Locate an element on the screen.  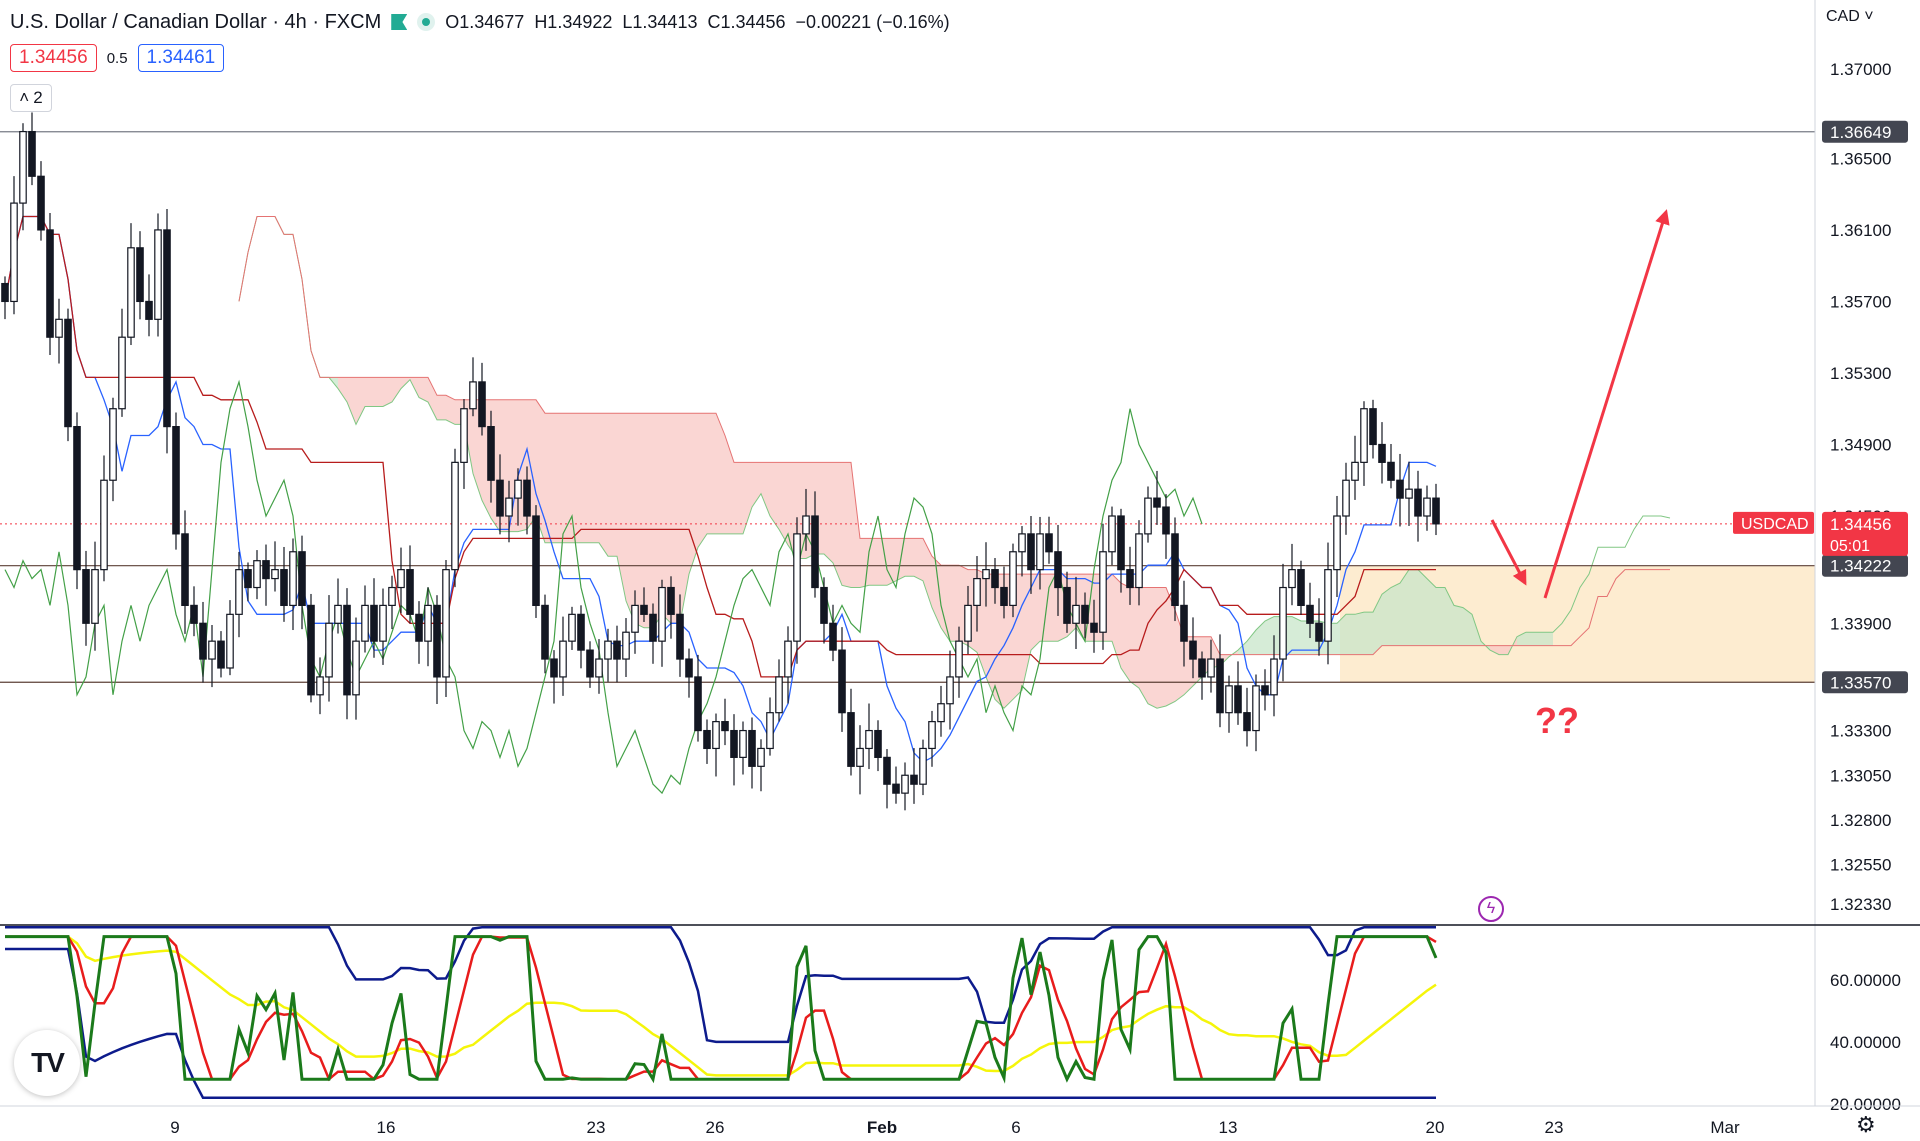
price-tick: 1.33300 is located at coordinates (1860, 731).